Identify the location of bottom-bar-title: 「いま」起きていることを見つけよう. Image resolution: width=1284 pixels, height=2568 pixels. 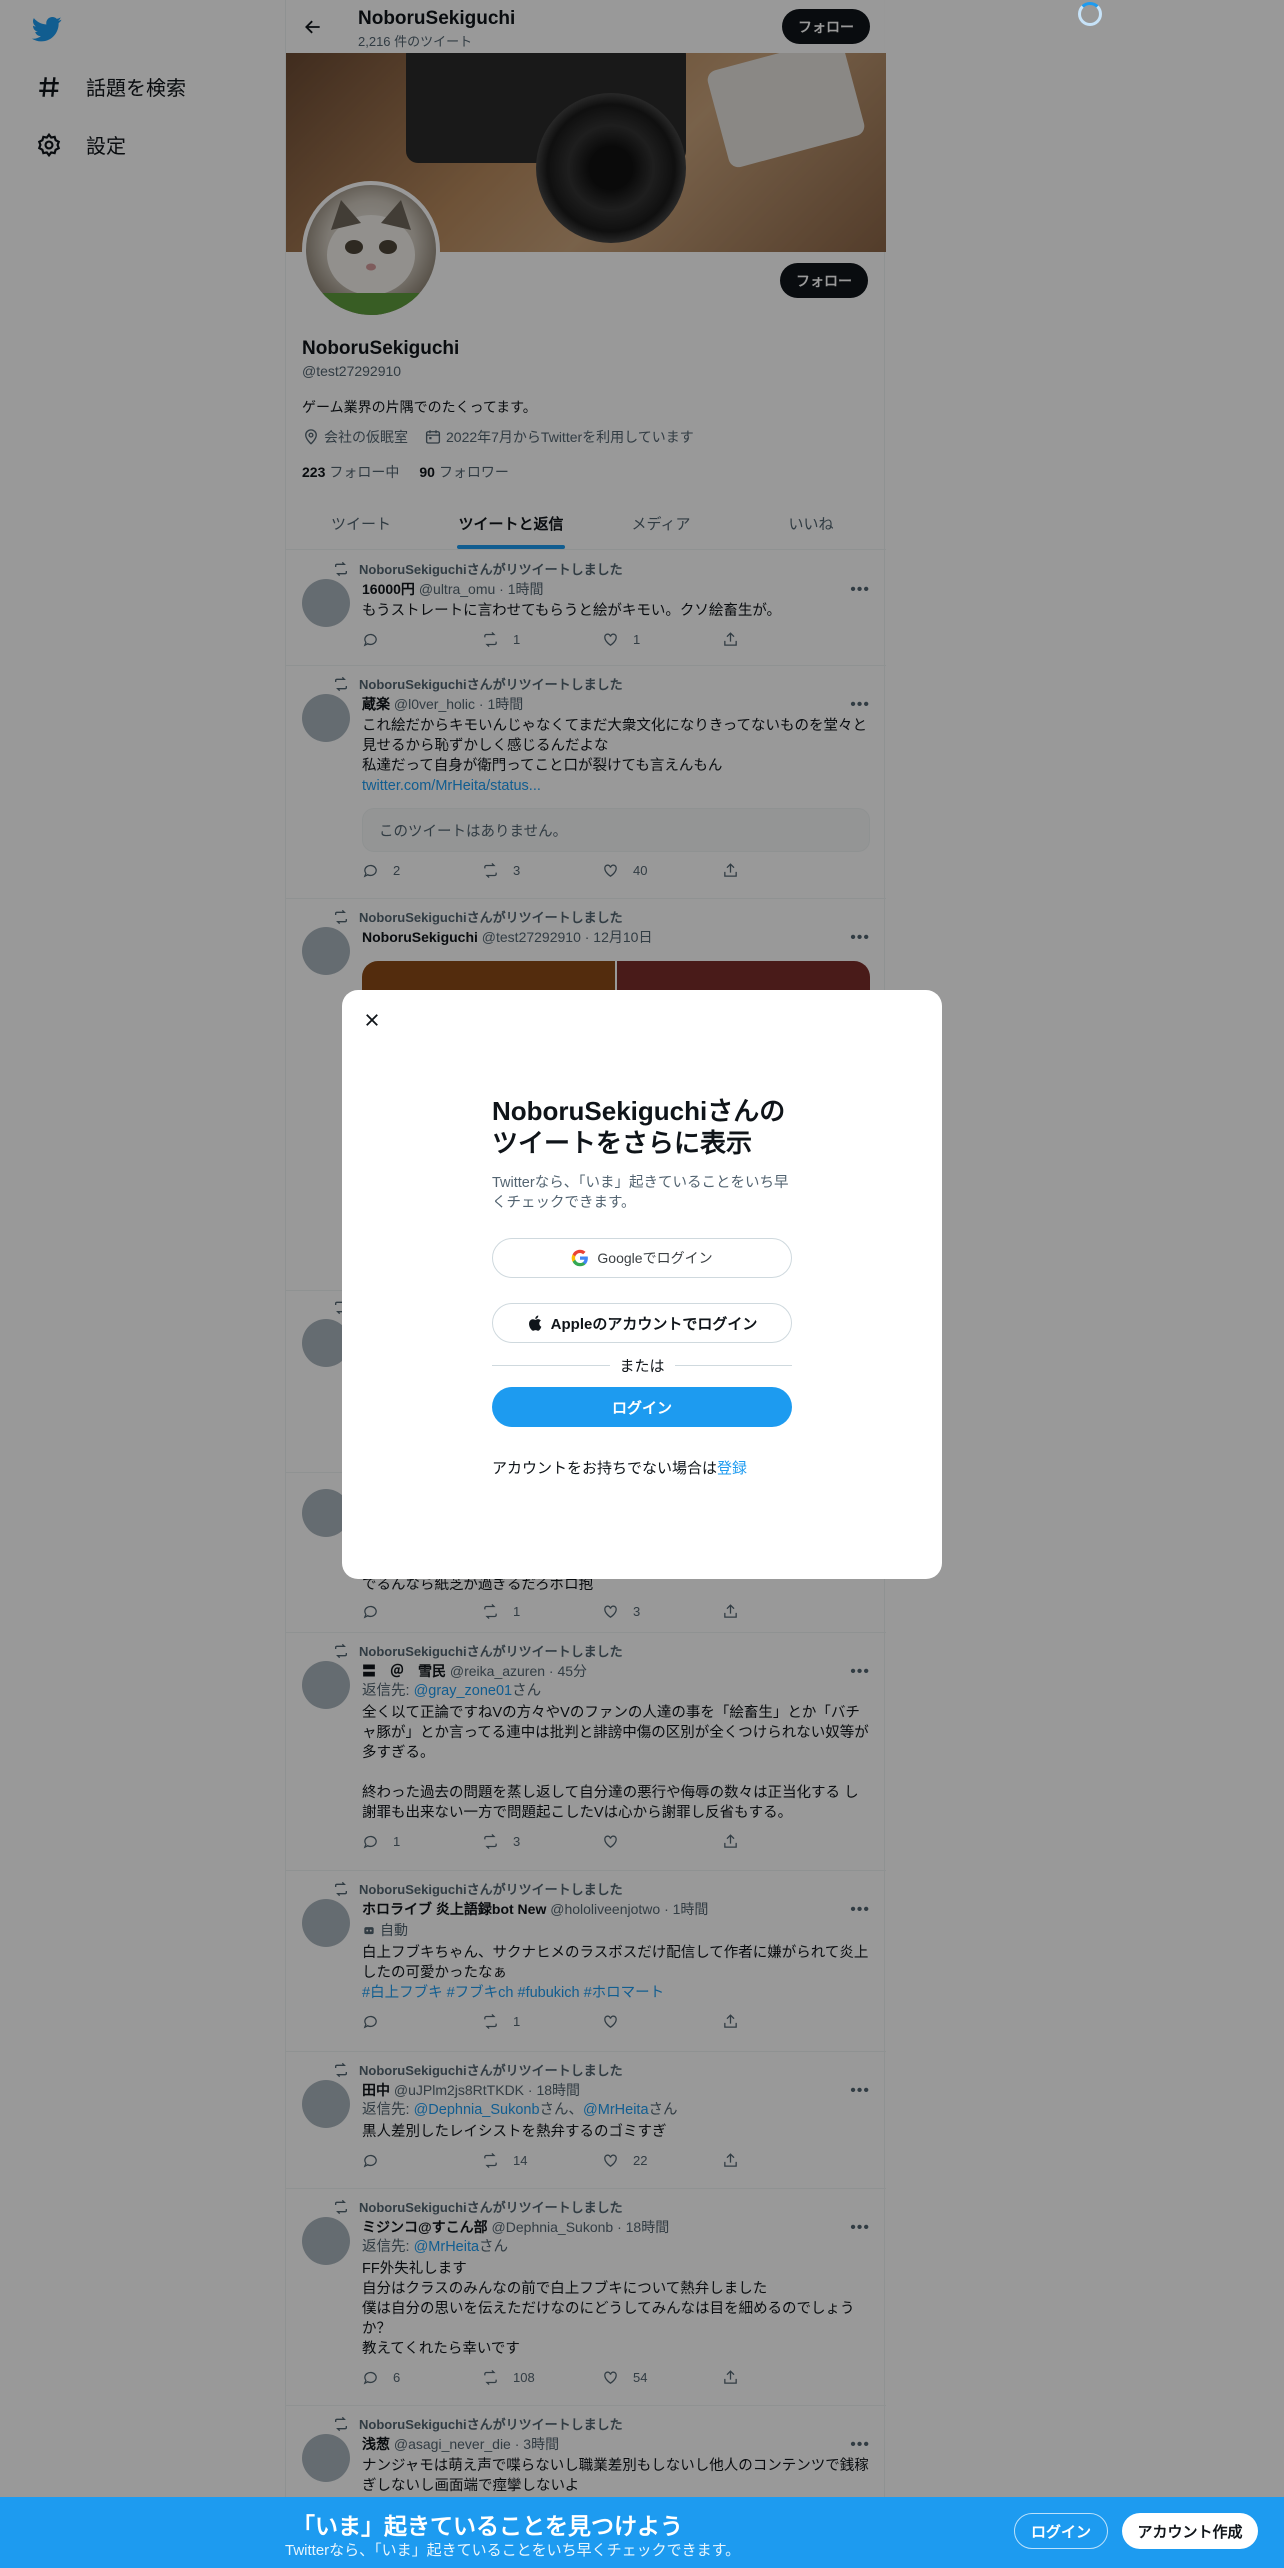
(487, 2526).